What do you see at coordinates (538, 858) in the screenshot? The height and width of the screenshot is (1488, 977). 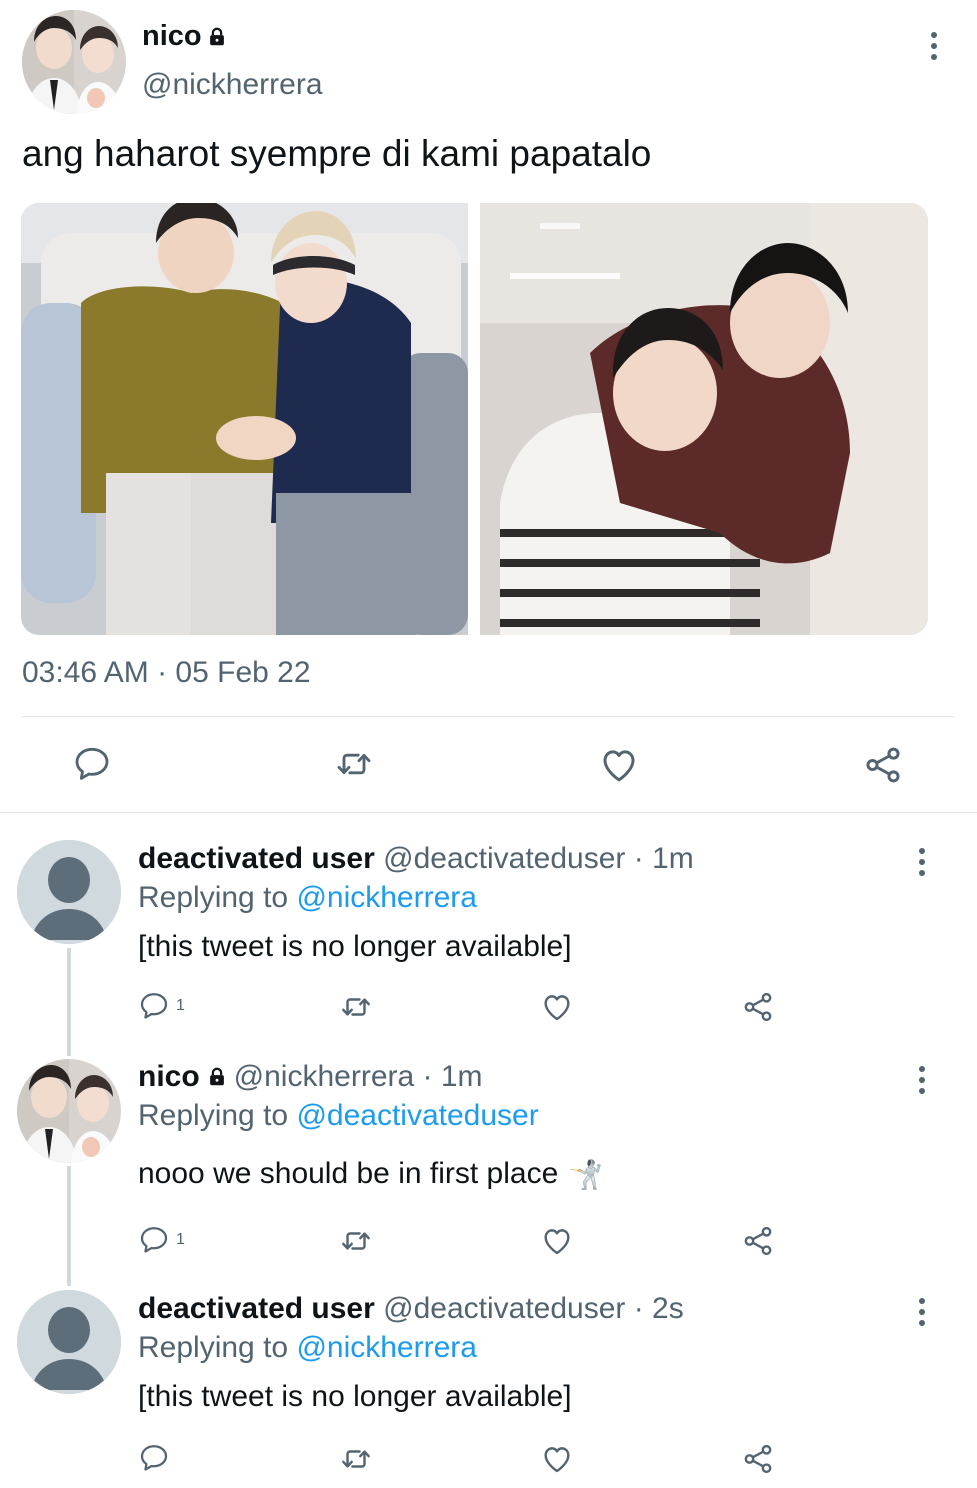 I see `reply-handle-time: @deactivateduser · 1m` at bounding box center [538, 858].